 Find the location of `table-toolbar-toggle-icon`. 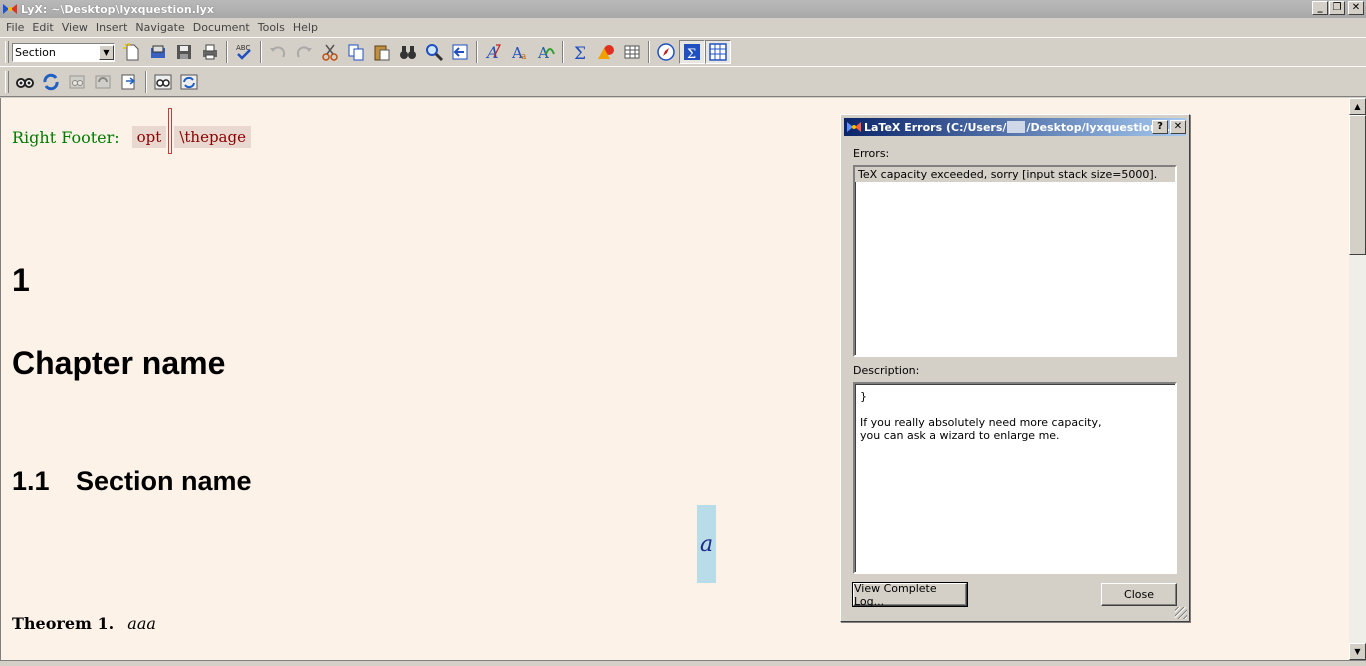

table-toolbar-toggle-icon is located at coordinates (718, 52).